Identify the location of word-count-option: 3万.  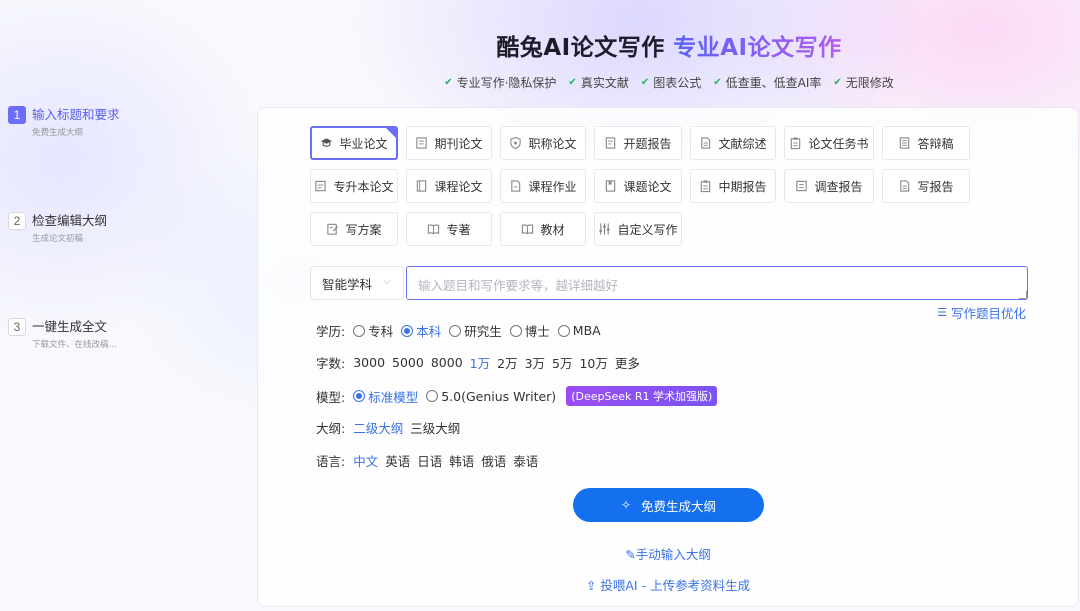
(535, 362).